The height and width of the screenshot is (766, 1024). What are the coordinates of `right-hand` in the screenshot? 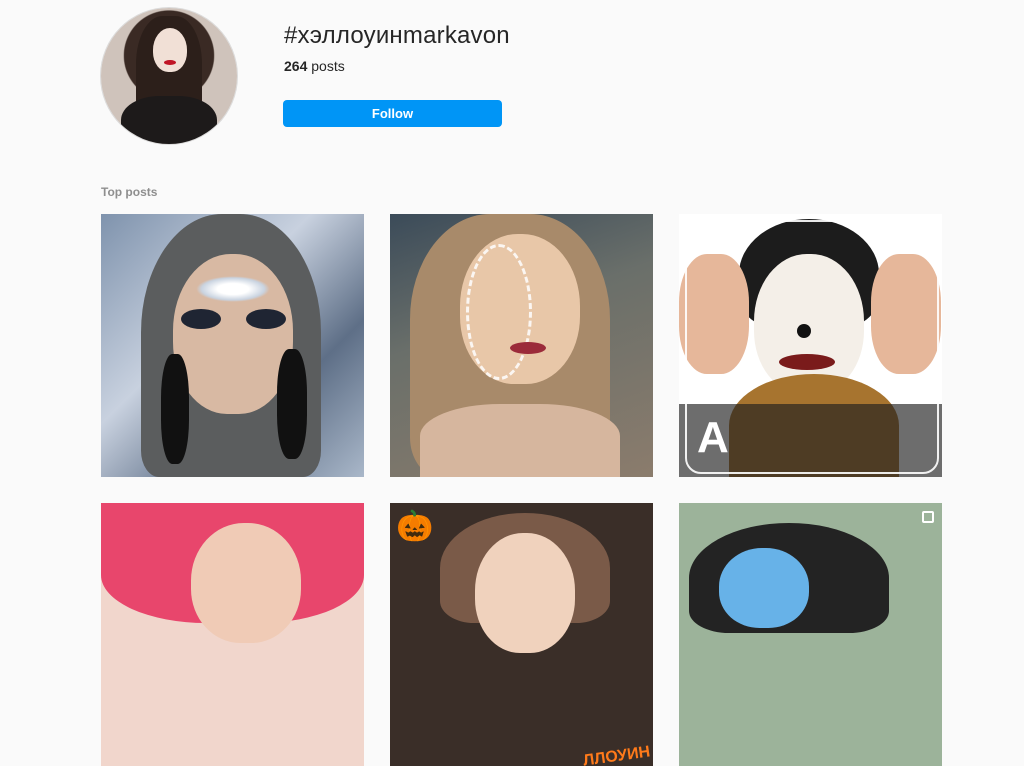 It's located at (292, 404).